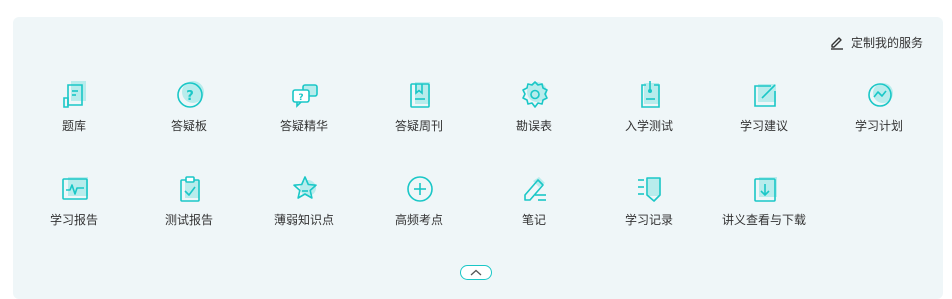  Describe the element at coordinates (880, 95) in the screenshot. I see `trend-circle-icon` at that location.